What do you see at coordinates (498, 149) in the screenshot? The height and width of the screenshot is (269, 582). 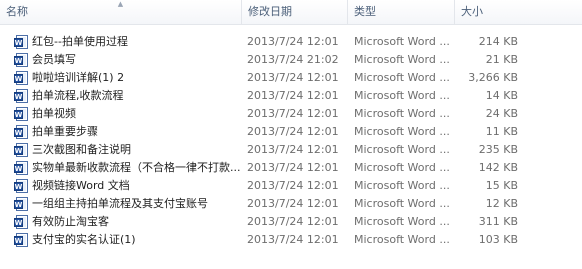 I see `file-size: 235 KB` at bounding box center [498, 149].